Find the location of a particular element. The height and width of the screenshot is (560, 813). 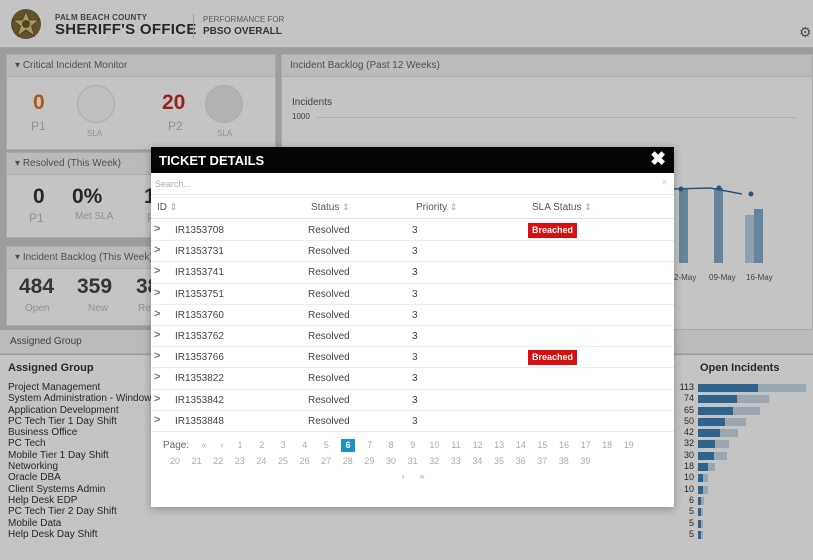

page-link: 22 is located at coordinates (218, 461).